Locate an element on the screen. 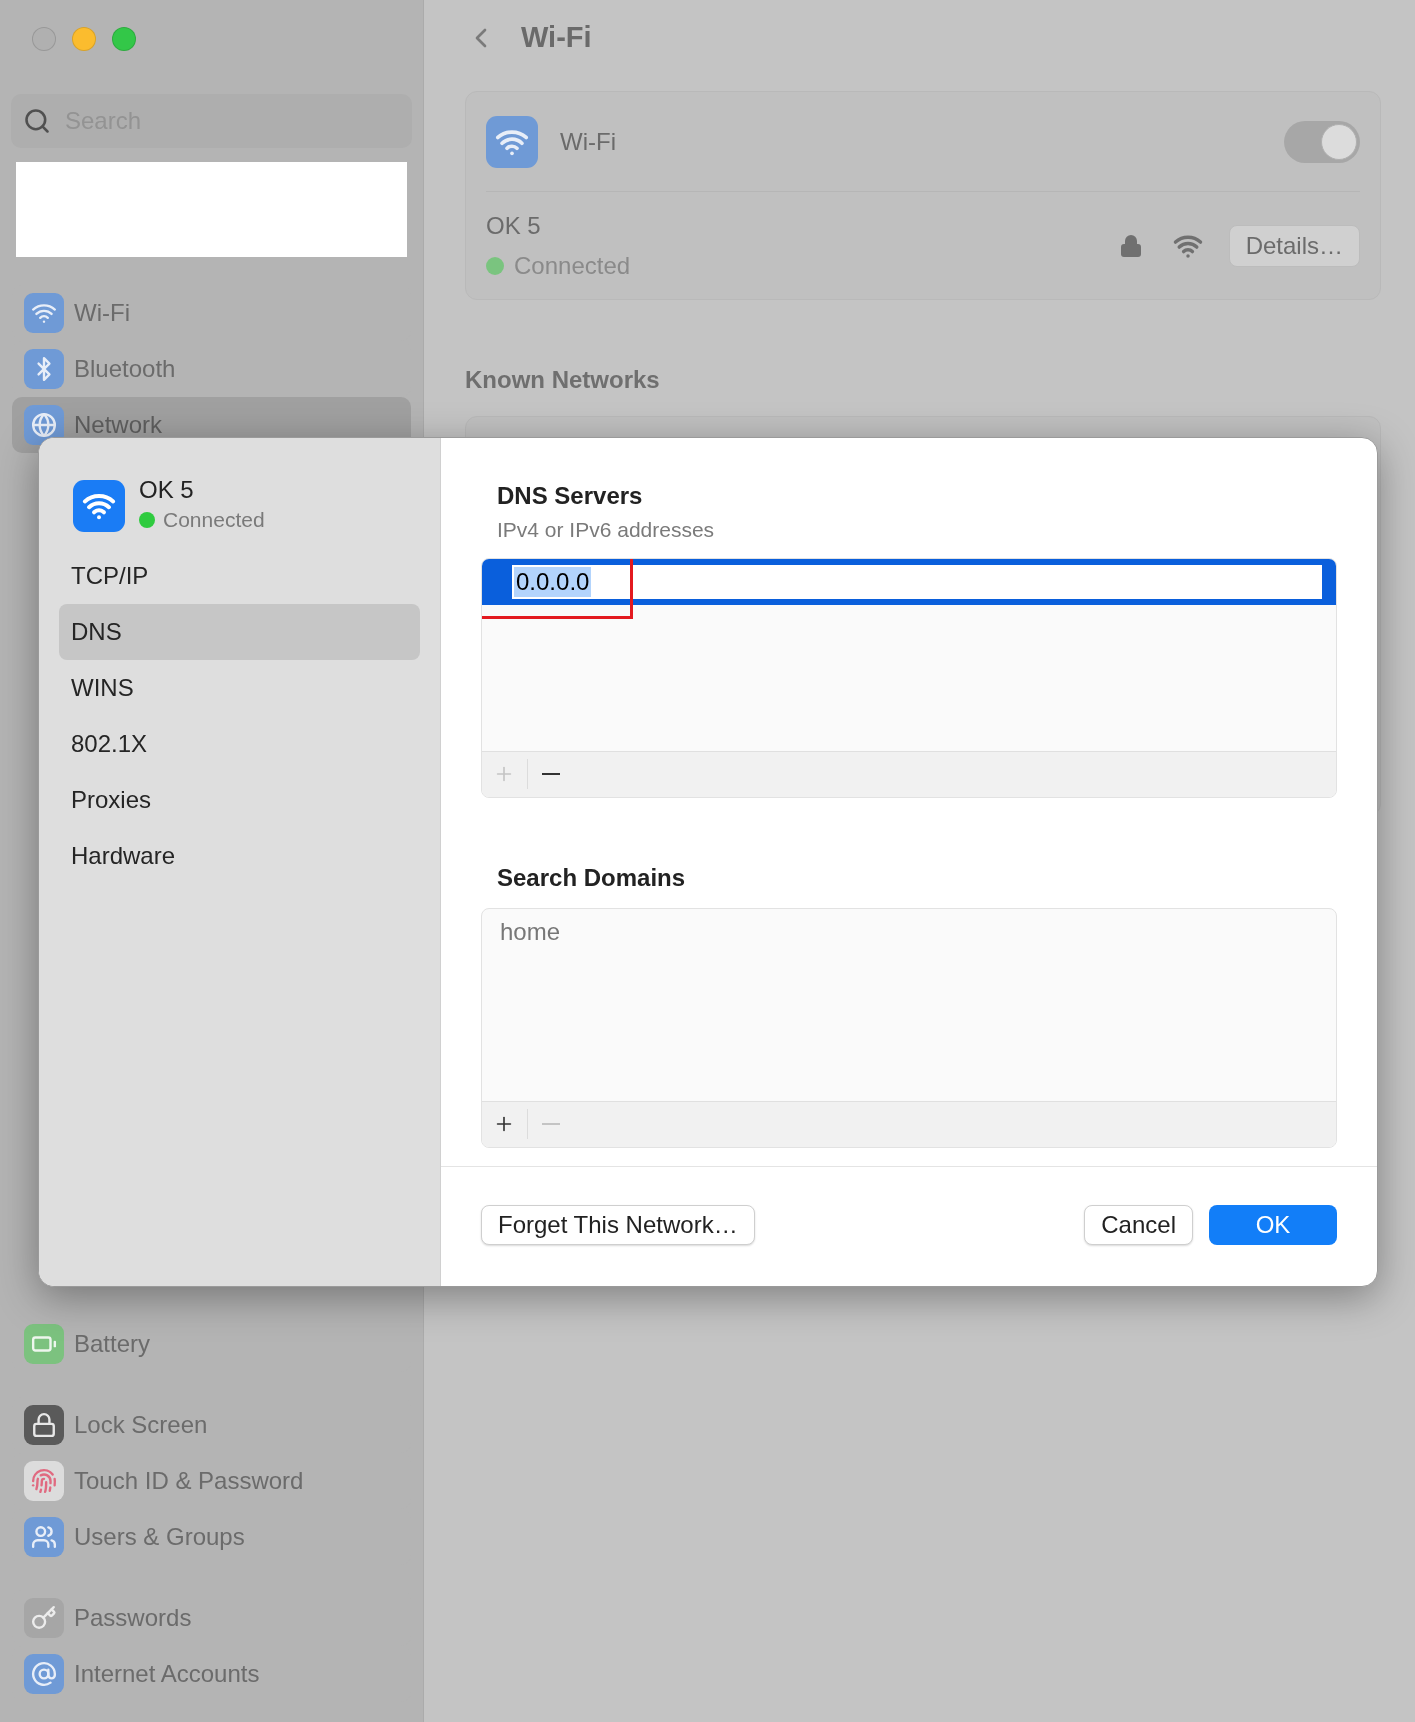 The image size is (1415, 1722). section-heading: Search Domains is located at coordinates (591, 877).